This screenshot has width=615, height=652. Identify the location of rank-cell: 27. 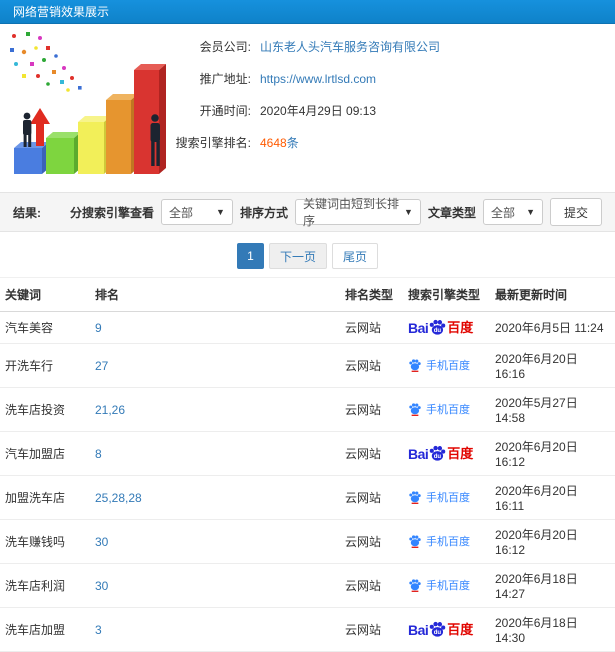
(215, 365).